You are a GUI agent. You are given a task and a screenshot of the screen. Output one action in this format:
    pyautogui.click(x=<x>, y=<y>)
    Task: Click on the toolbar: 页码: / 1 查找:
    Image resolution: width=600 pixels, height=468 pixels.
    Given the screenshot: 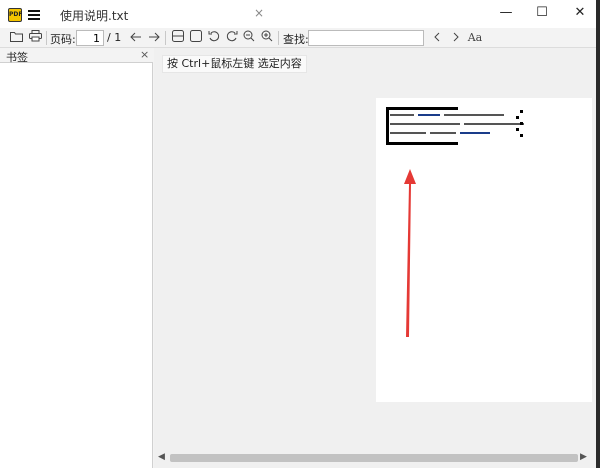 What is the action you would take?
    pyautogui.click(x=298, y=38)
    